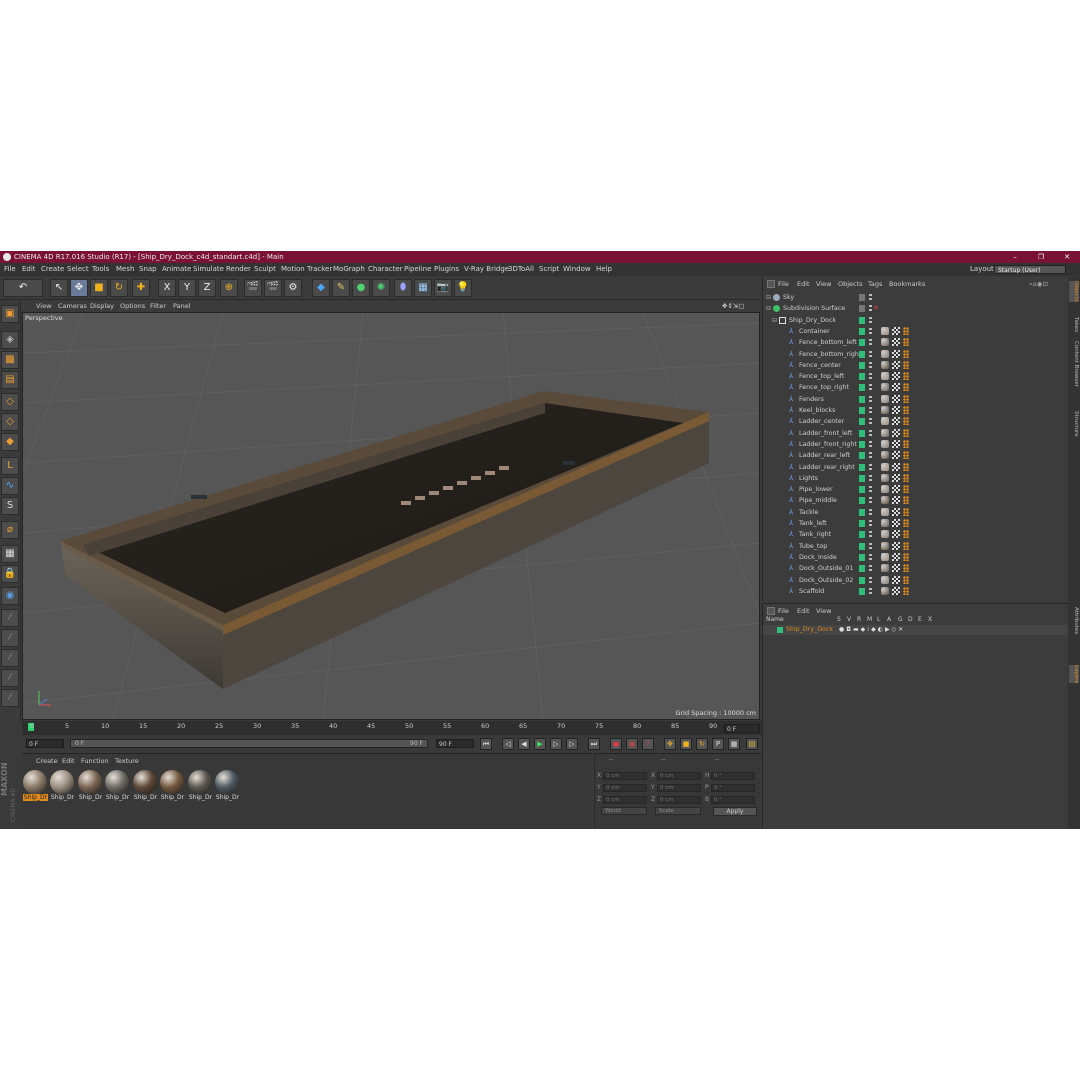  Describe the element at coordinates (455, 743) in the screenshot. I see `max-frame-field: 90 F` at that location.